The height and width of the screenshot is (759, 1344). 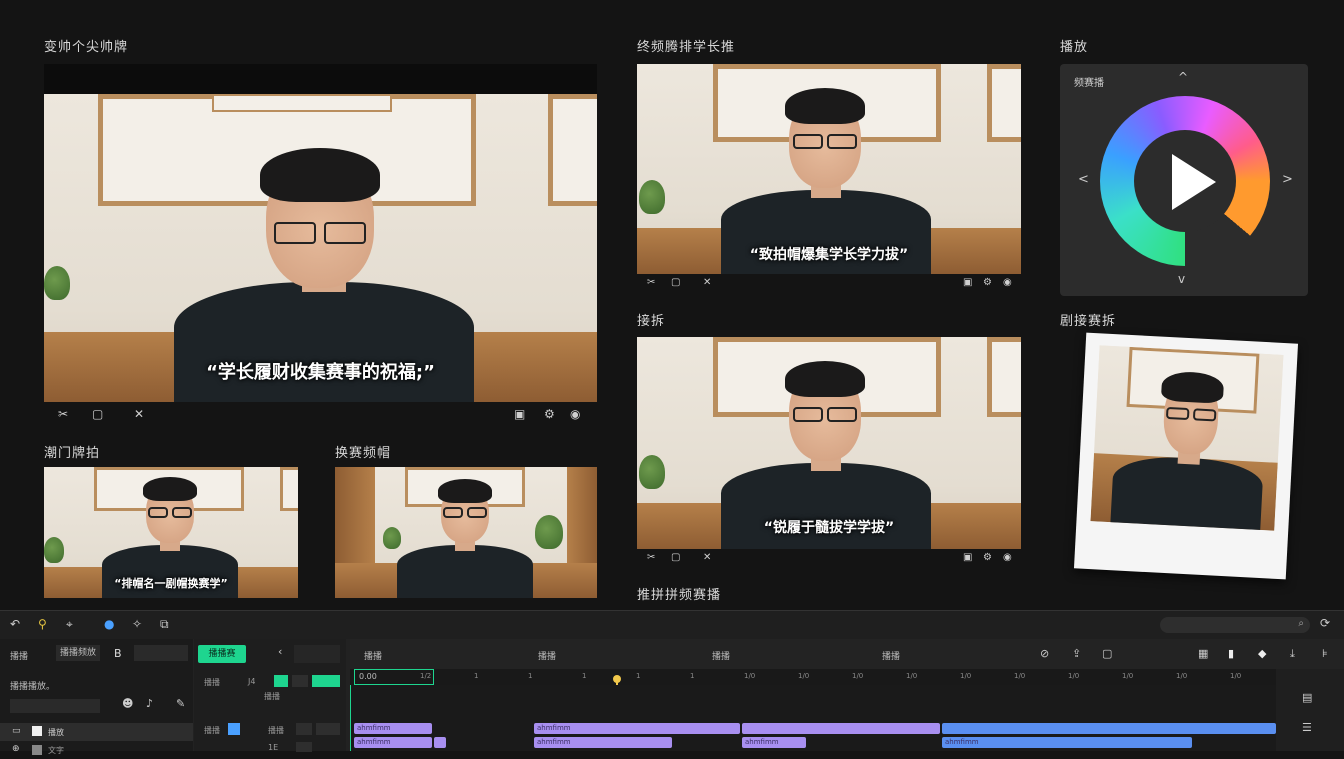 I want to click on trim-icon: ⌖, so click(x=69, y=624).